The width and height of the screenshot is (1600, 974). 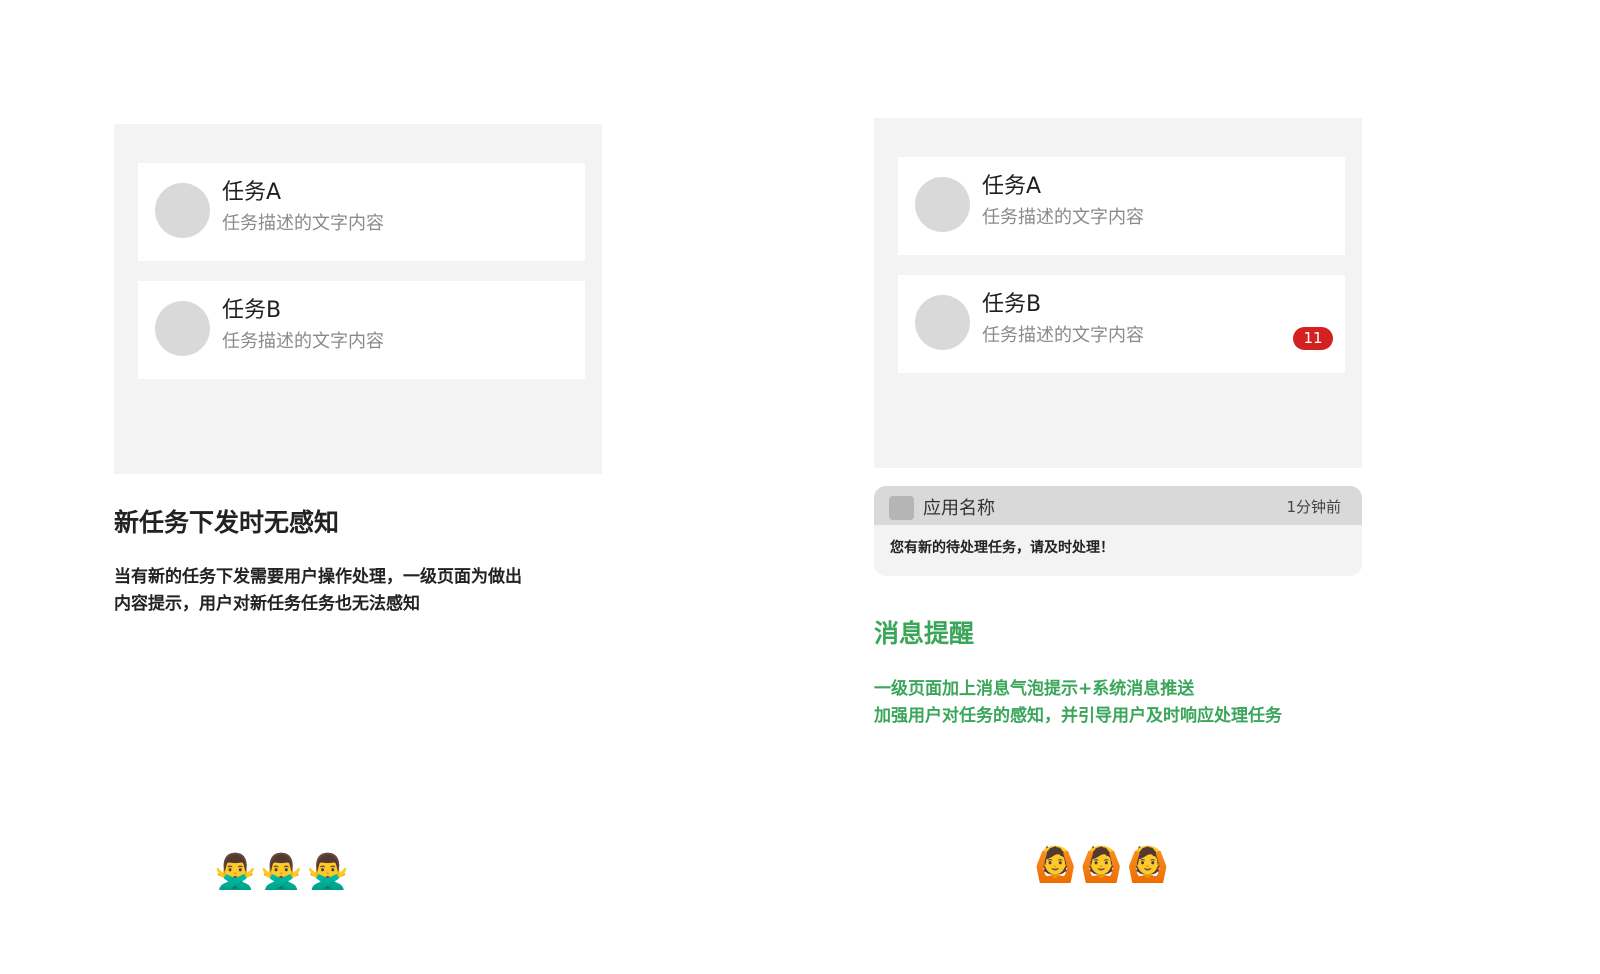 I want to click on notification-time: 1分钟前, so click(x=1313, y=507).